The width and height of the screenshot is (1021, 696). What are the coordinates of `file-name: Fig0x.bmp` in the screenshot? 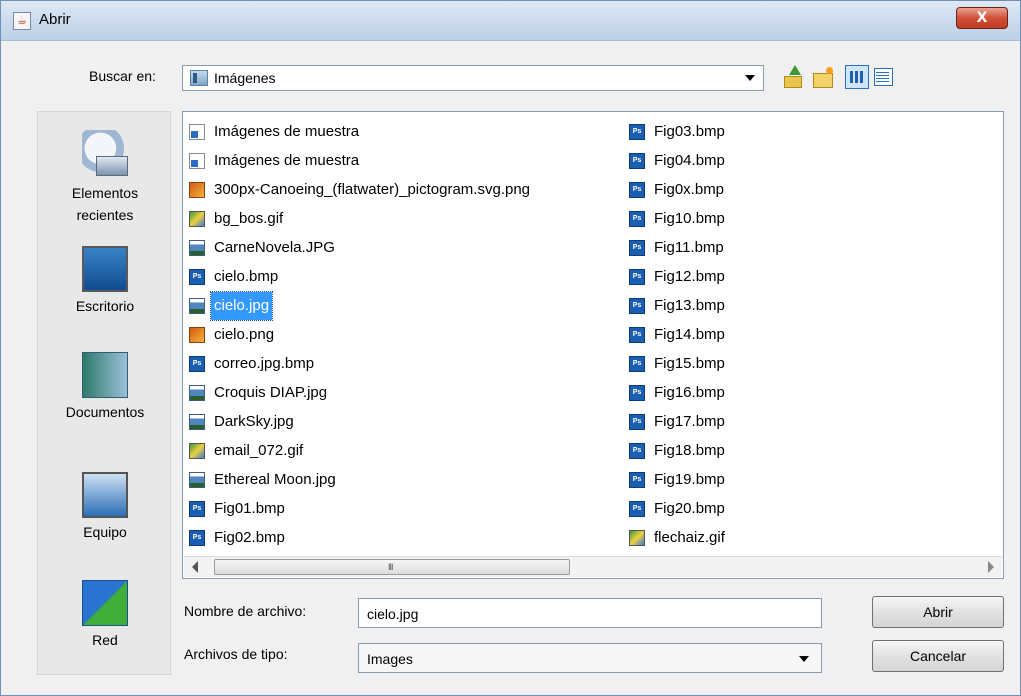 It's located at (689, 189).